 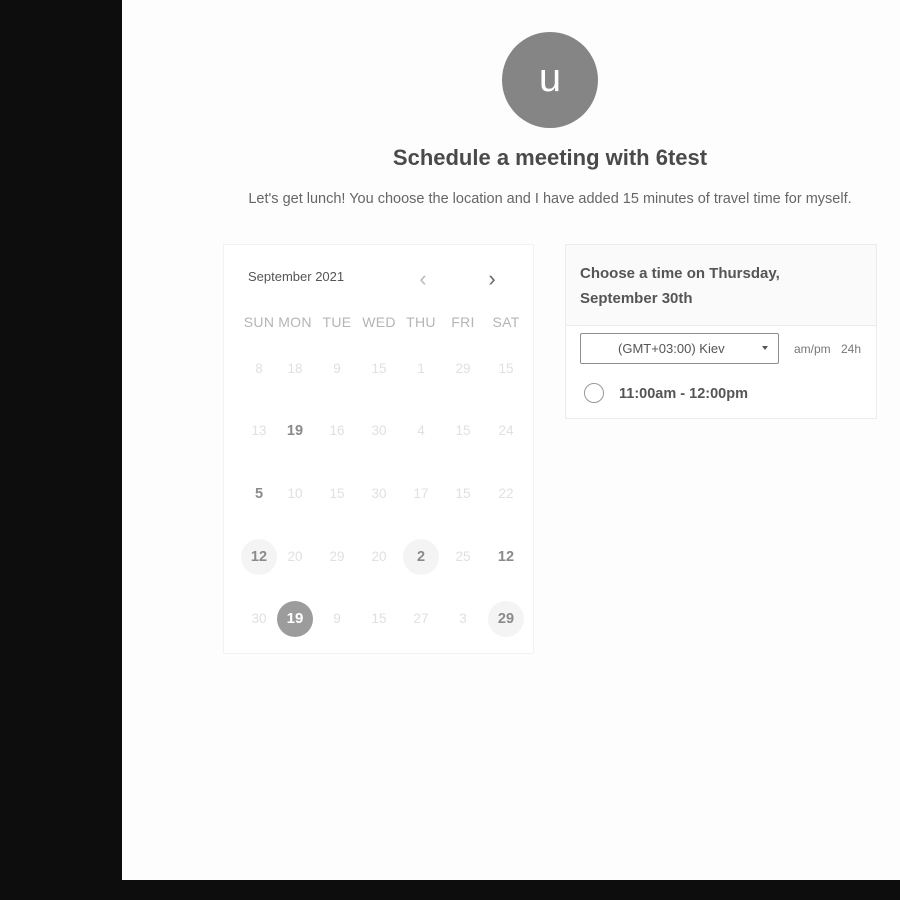 What do you see at coordinates (295, 322) in the screenshot?
I see `weekday-mon: MON` at bounding box center [295, 322].